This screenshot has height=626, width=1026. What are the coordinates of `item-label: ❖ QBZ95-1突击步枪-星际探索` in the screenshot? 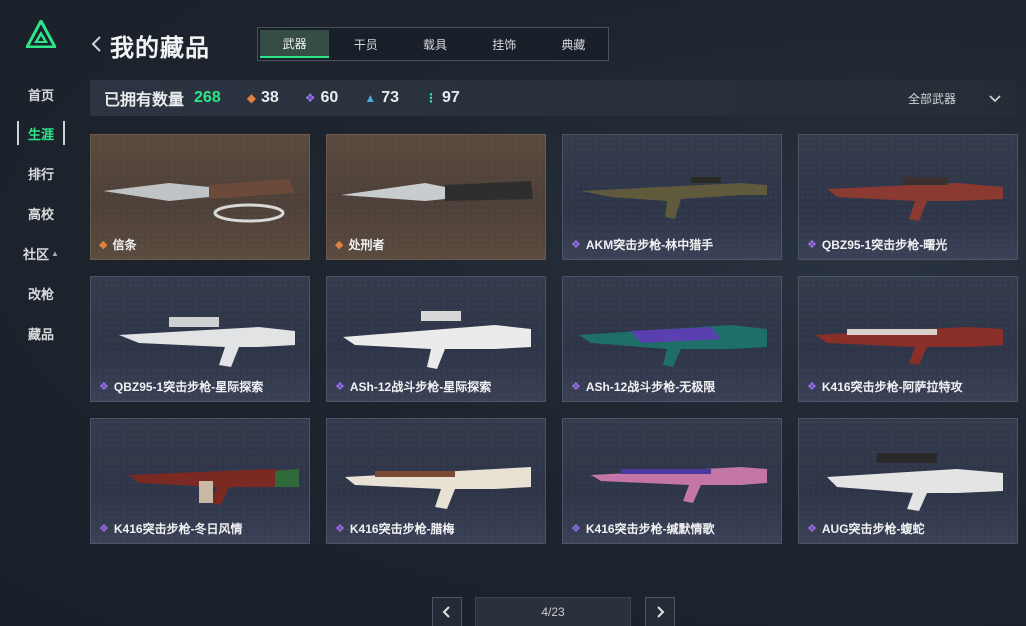 It's located at (181, 386).